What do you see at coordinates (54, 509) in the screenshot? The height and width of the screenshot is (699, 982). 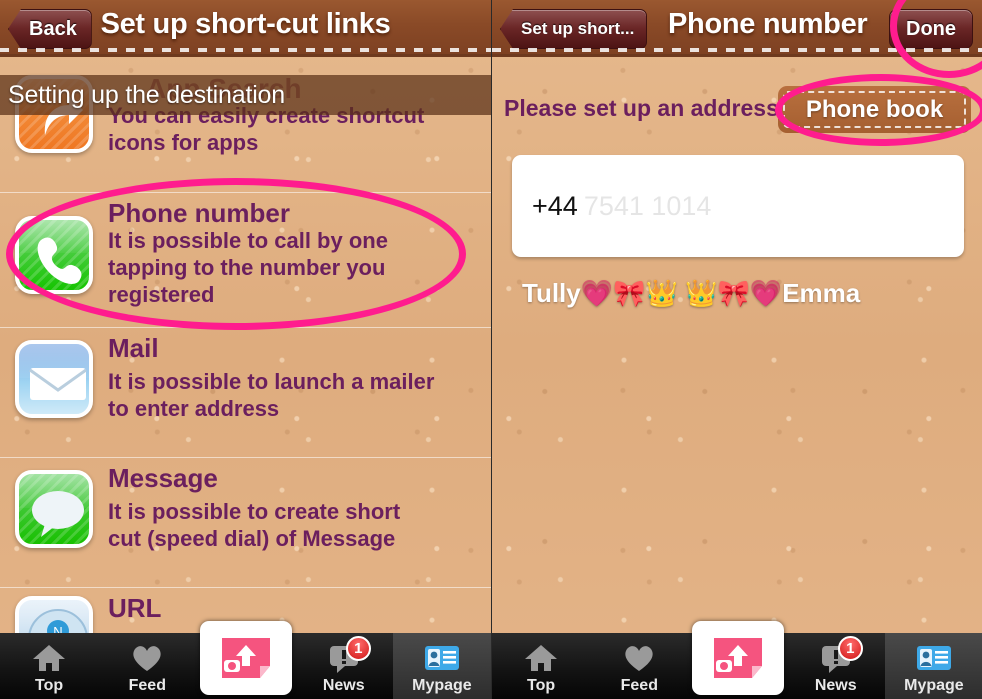 I see `message-bubble-icon` at bounding box center [54, 509].